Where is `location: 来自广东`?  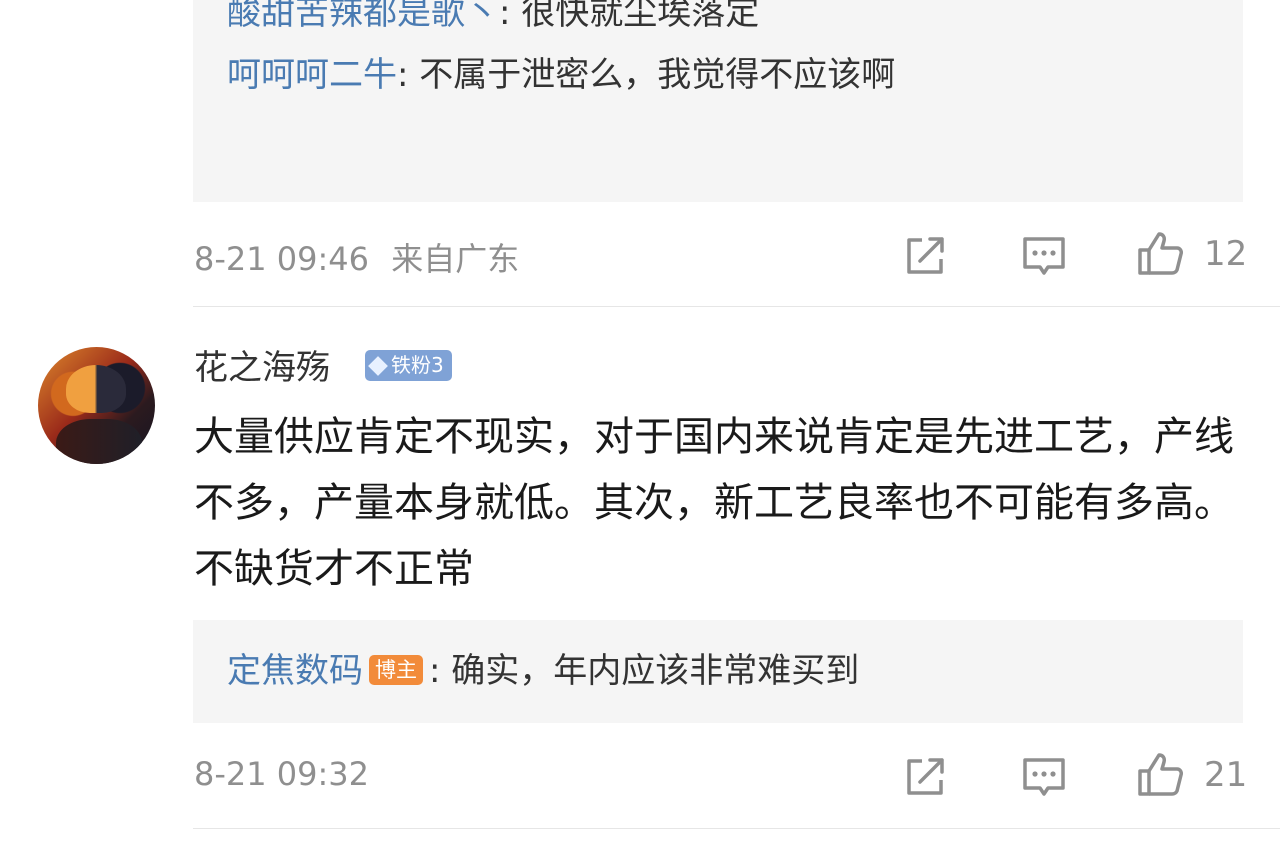
location: 来自广东 is located at coordinates (455, 259).